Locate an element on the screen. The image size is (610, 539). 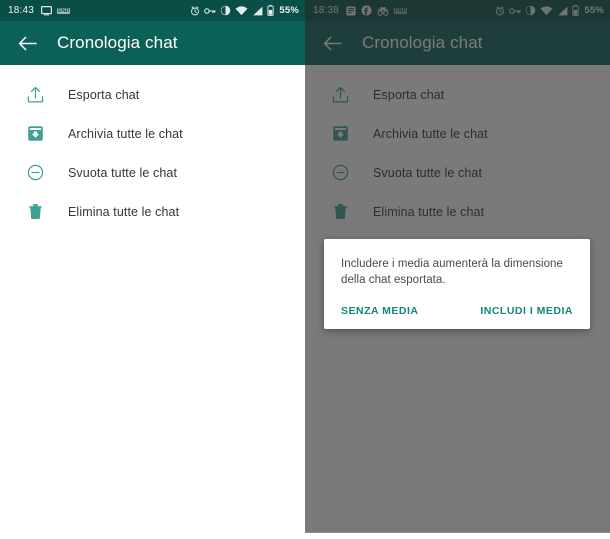
trash-icon is located at coordinates (35, 212).